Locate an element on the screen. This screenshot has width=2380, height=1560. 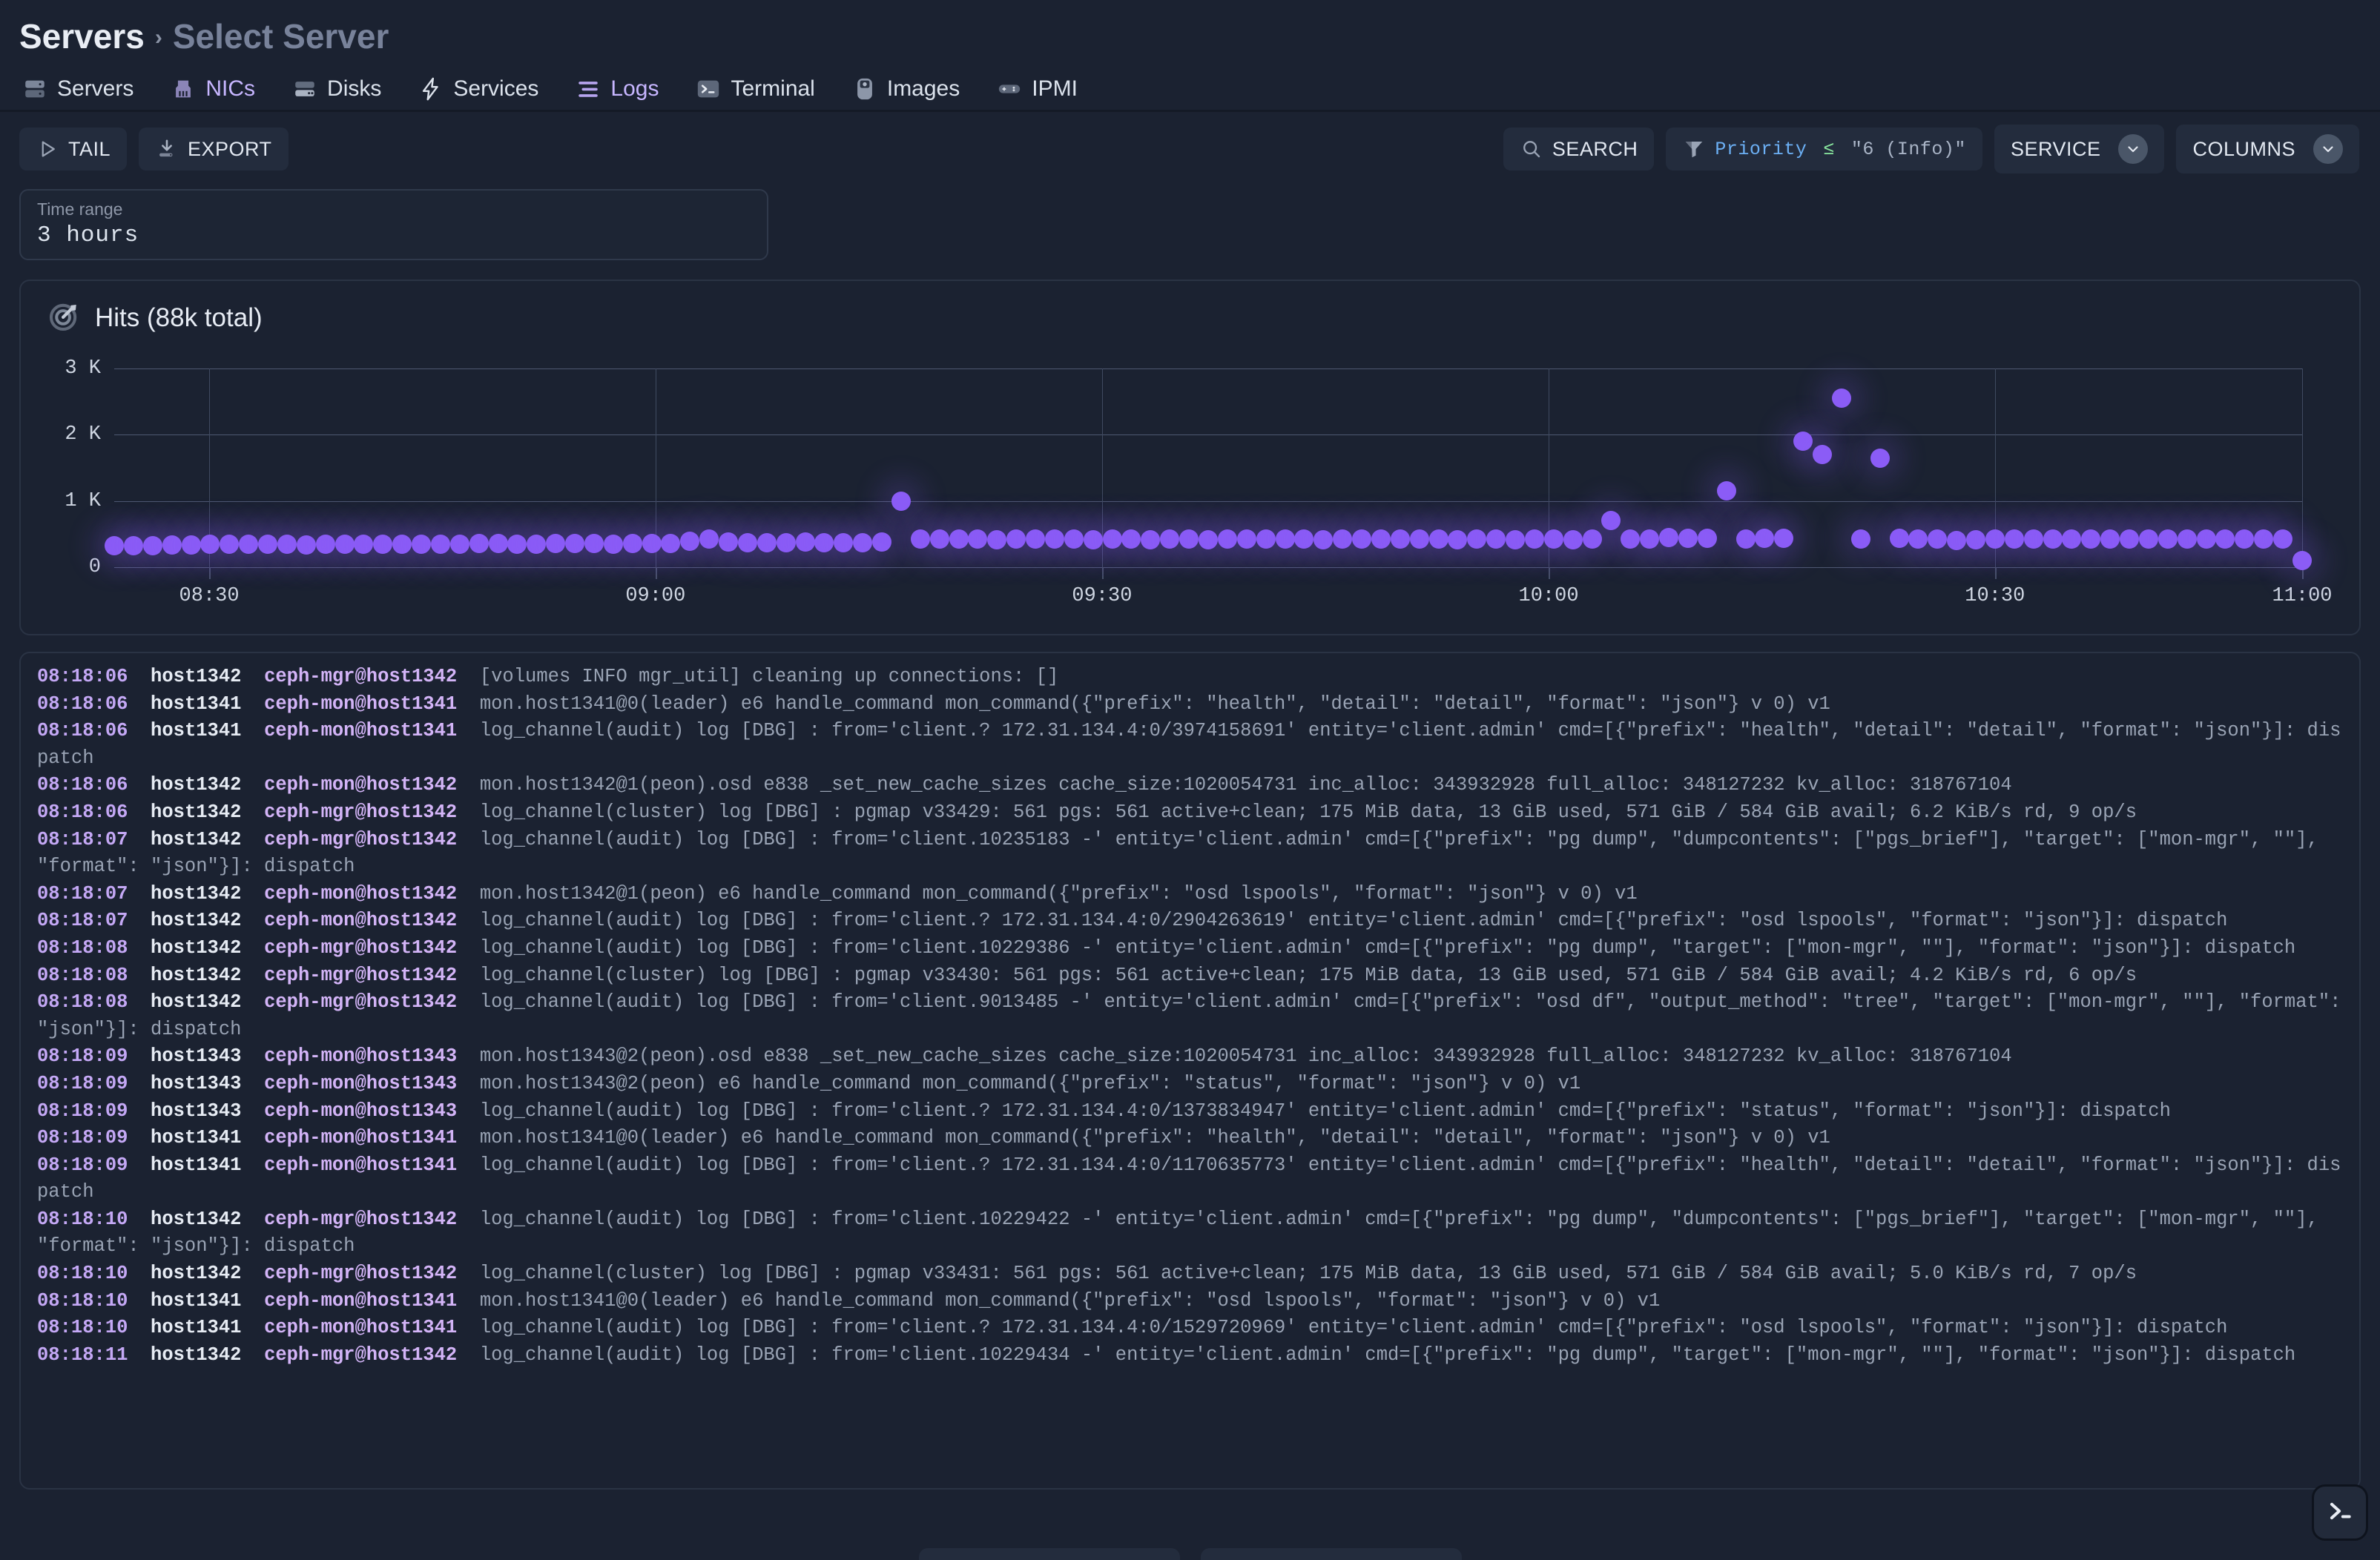
breadcrumb-root: Servers is located at coordinates (82, 36).